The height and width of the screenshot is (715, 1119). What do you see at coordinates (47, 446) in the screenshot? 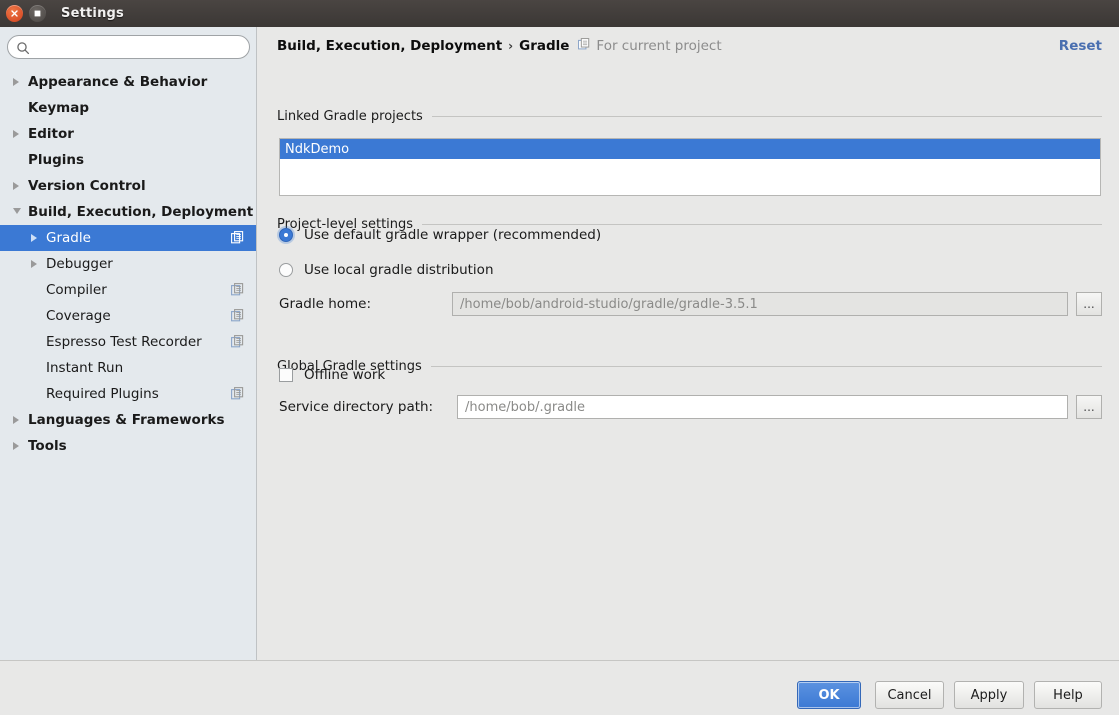
I see `sidebar-item-label: Tools` at bounding box center [47, 446].